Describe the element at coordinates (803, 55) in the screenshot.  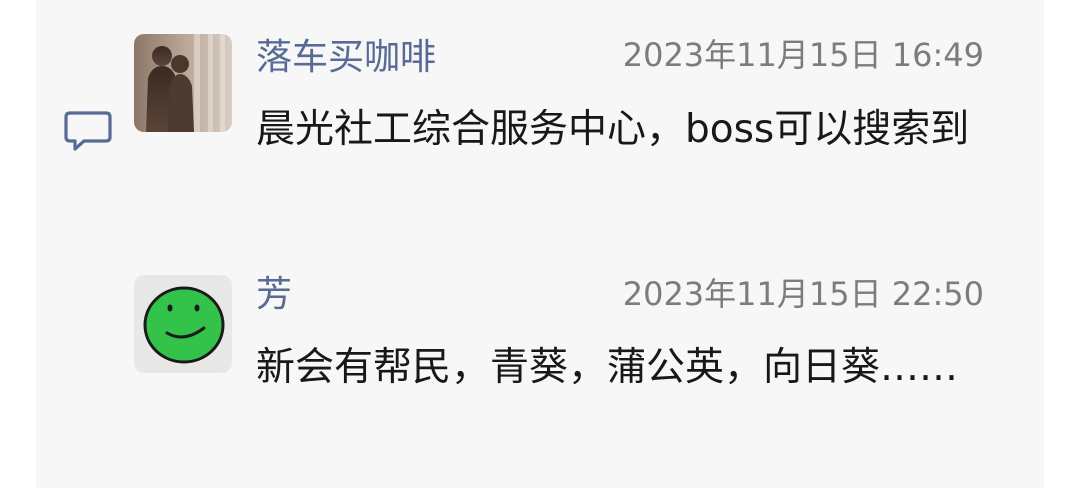
I see `comment-timestamp: 2023年11月15日 16:49` at that location.